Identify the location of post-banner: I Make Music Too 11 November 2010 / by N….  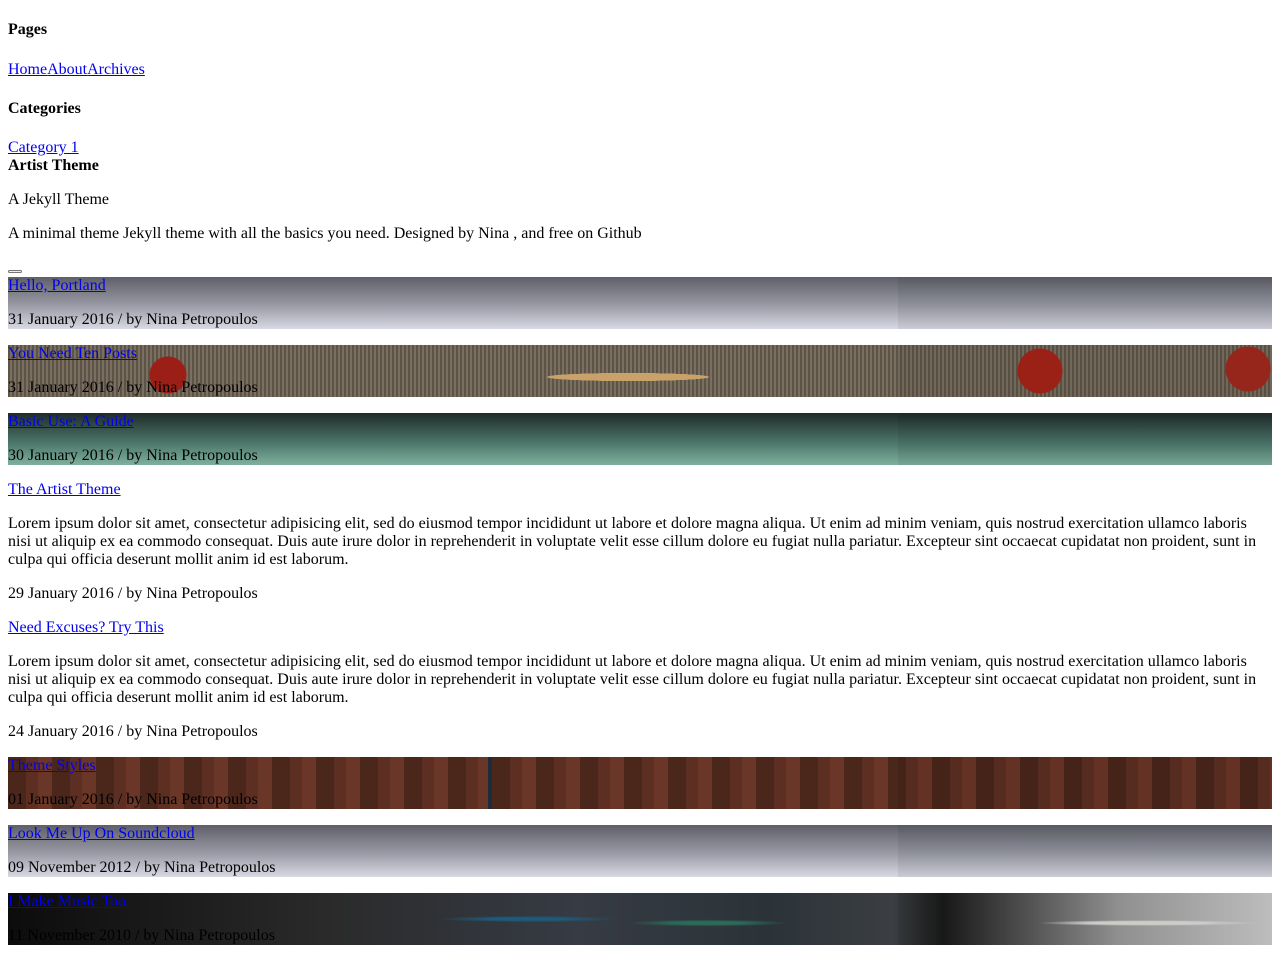
(640, 919).